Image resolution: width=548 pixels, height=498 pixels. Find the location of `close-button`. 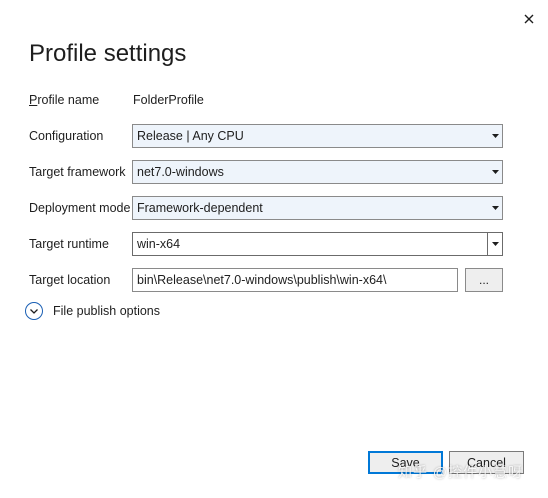

close-button is located at coordinates (529, 19).